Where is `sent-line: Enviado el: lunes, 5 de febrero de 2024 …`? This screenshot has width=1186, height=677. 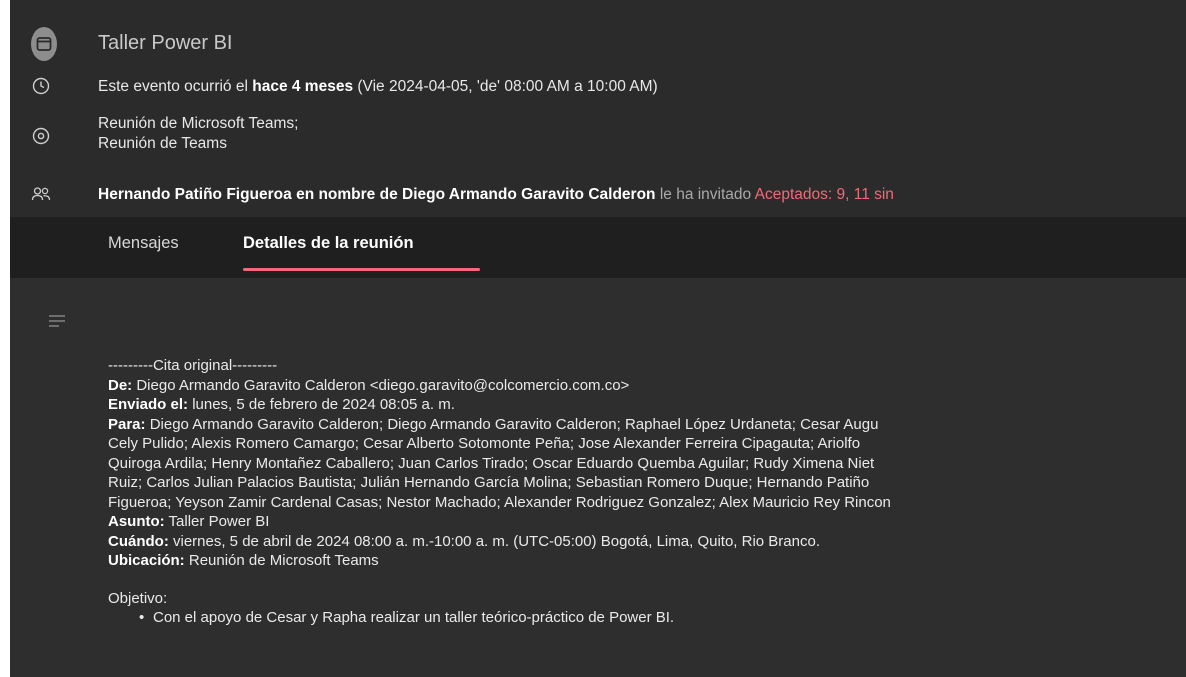 sent-line: Enviado el: lunes, 5 de febrero de 2024 … is located at coordinates (647, 405).